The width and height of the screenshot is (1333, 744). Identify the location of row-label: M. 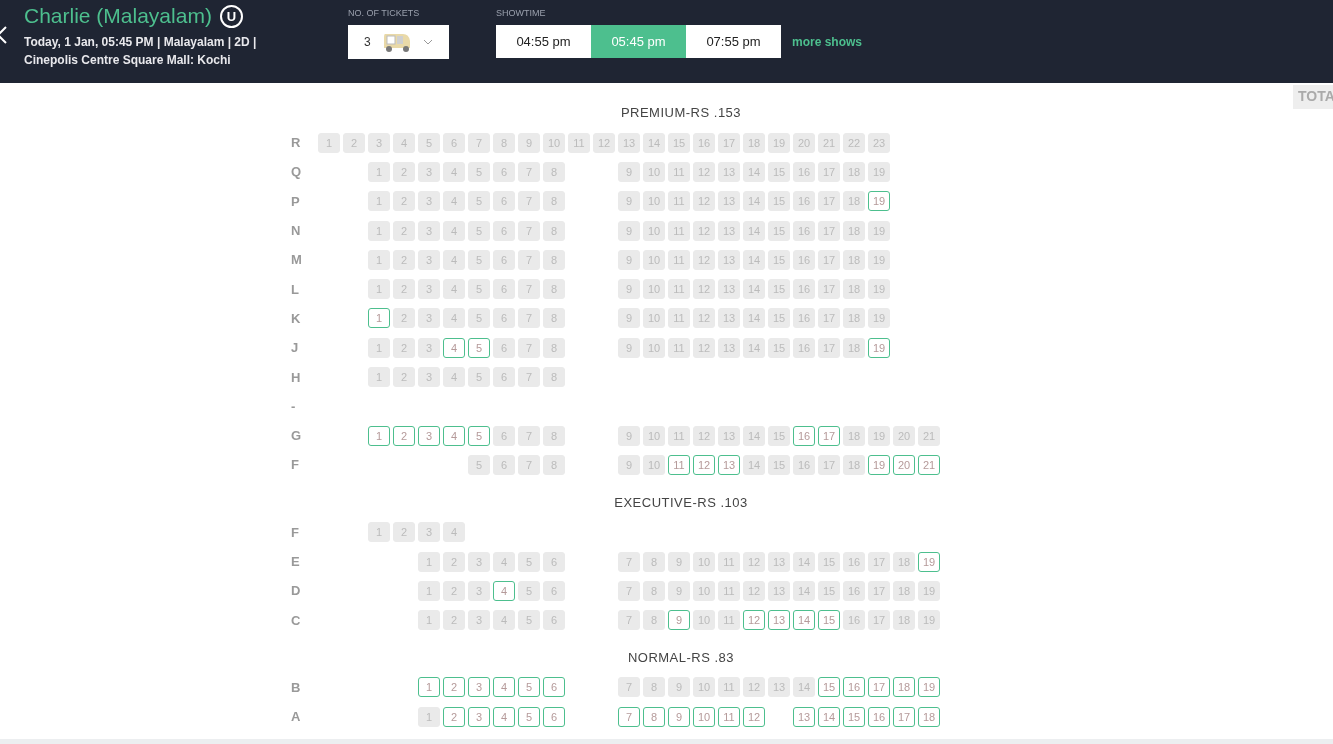
(296, 260).